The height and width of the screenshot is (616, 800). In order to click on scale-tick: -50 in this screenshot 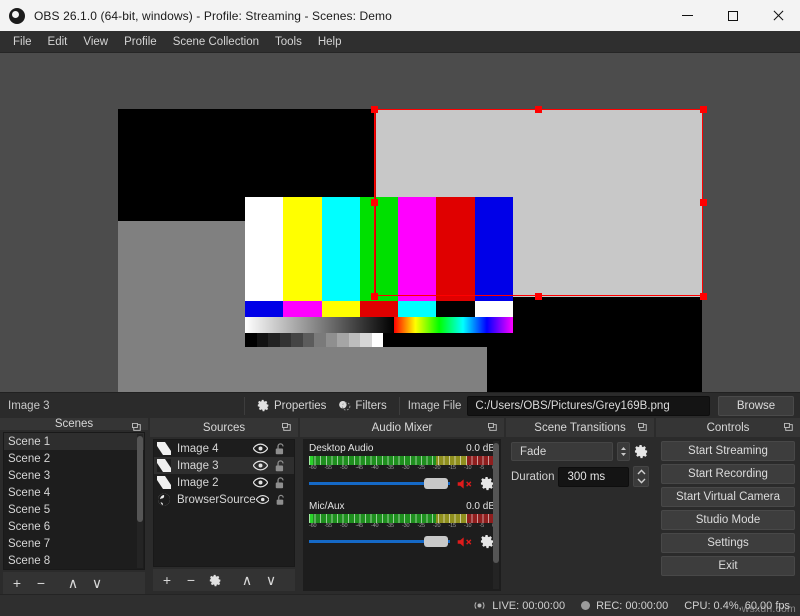, I will do `click(344, 468)`.